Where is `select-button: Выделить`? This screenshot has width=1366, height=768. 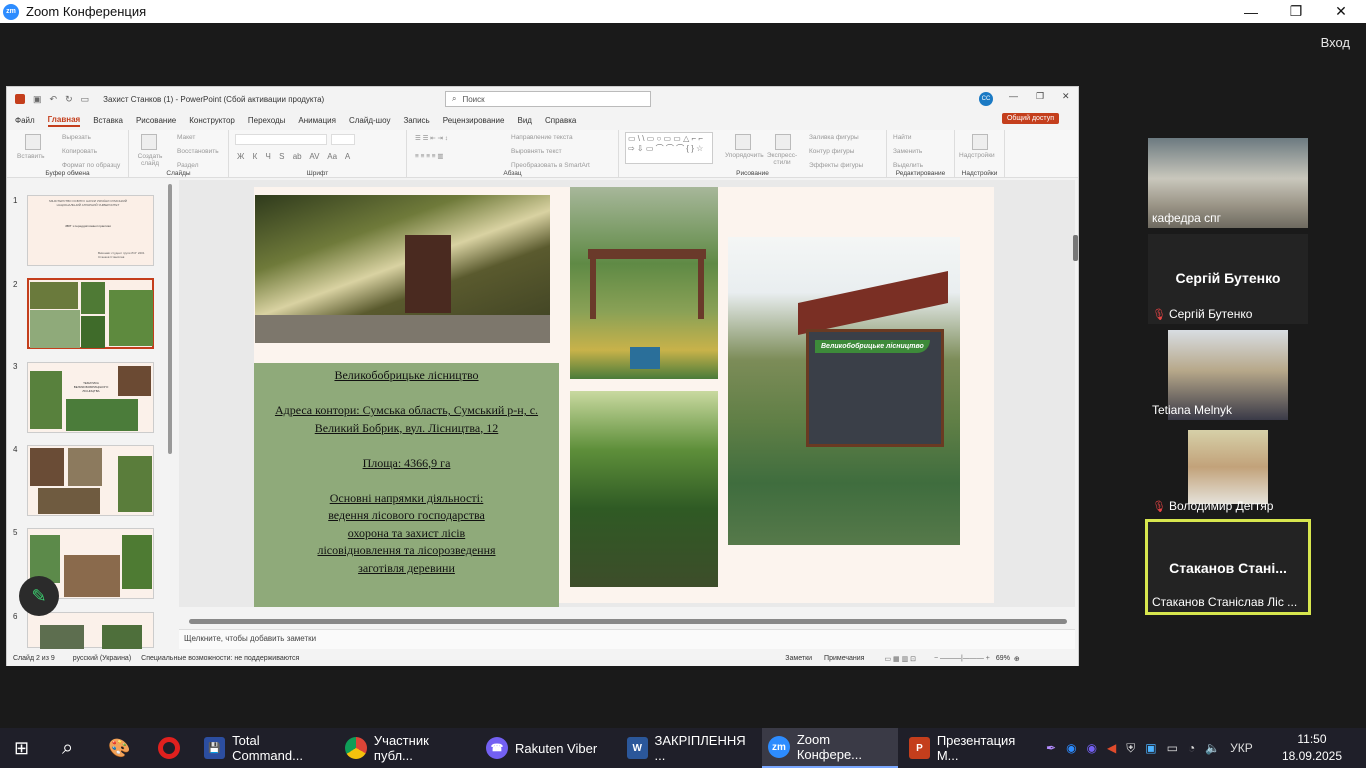 select-button: Выделить is located at coordinates (908, 165).